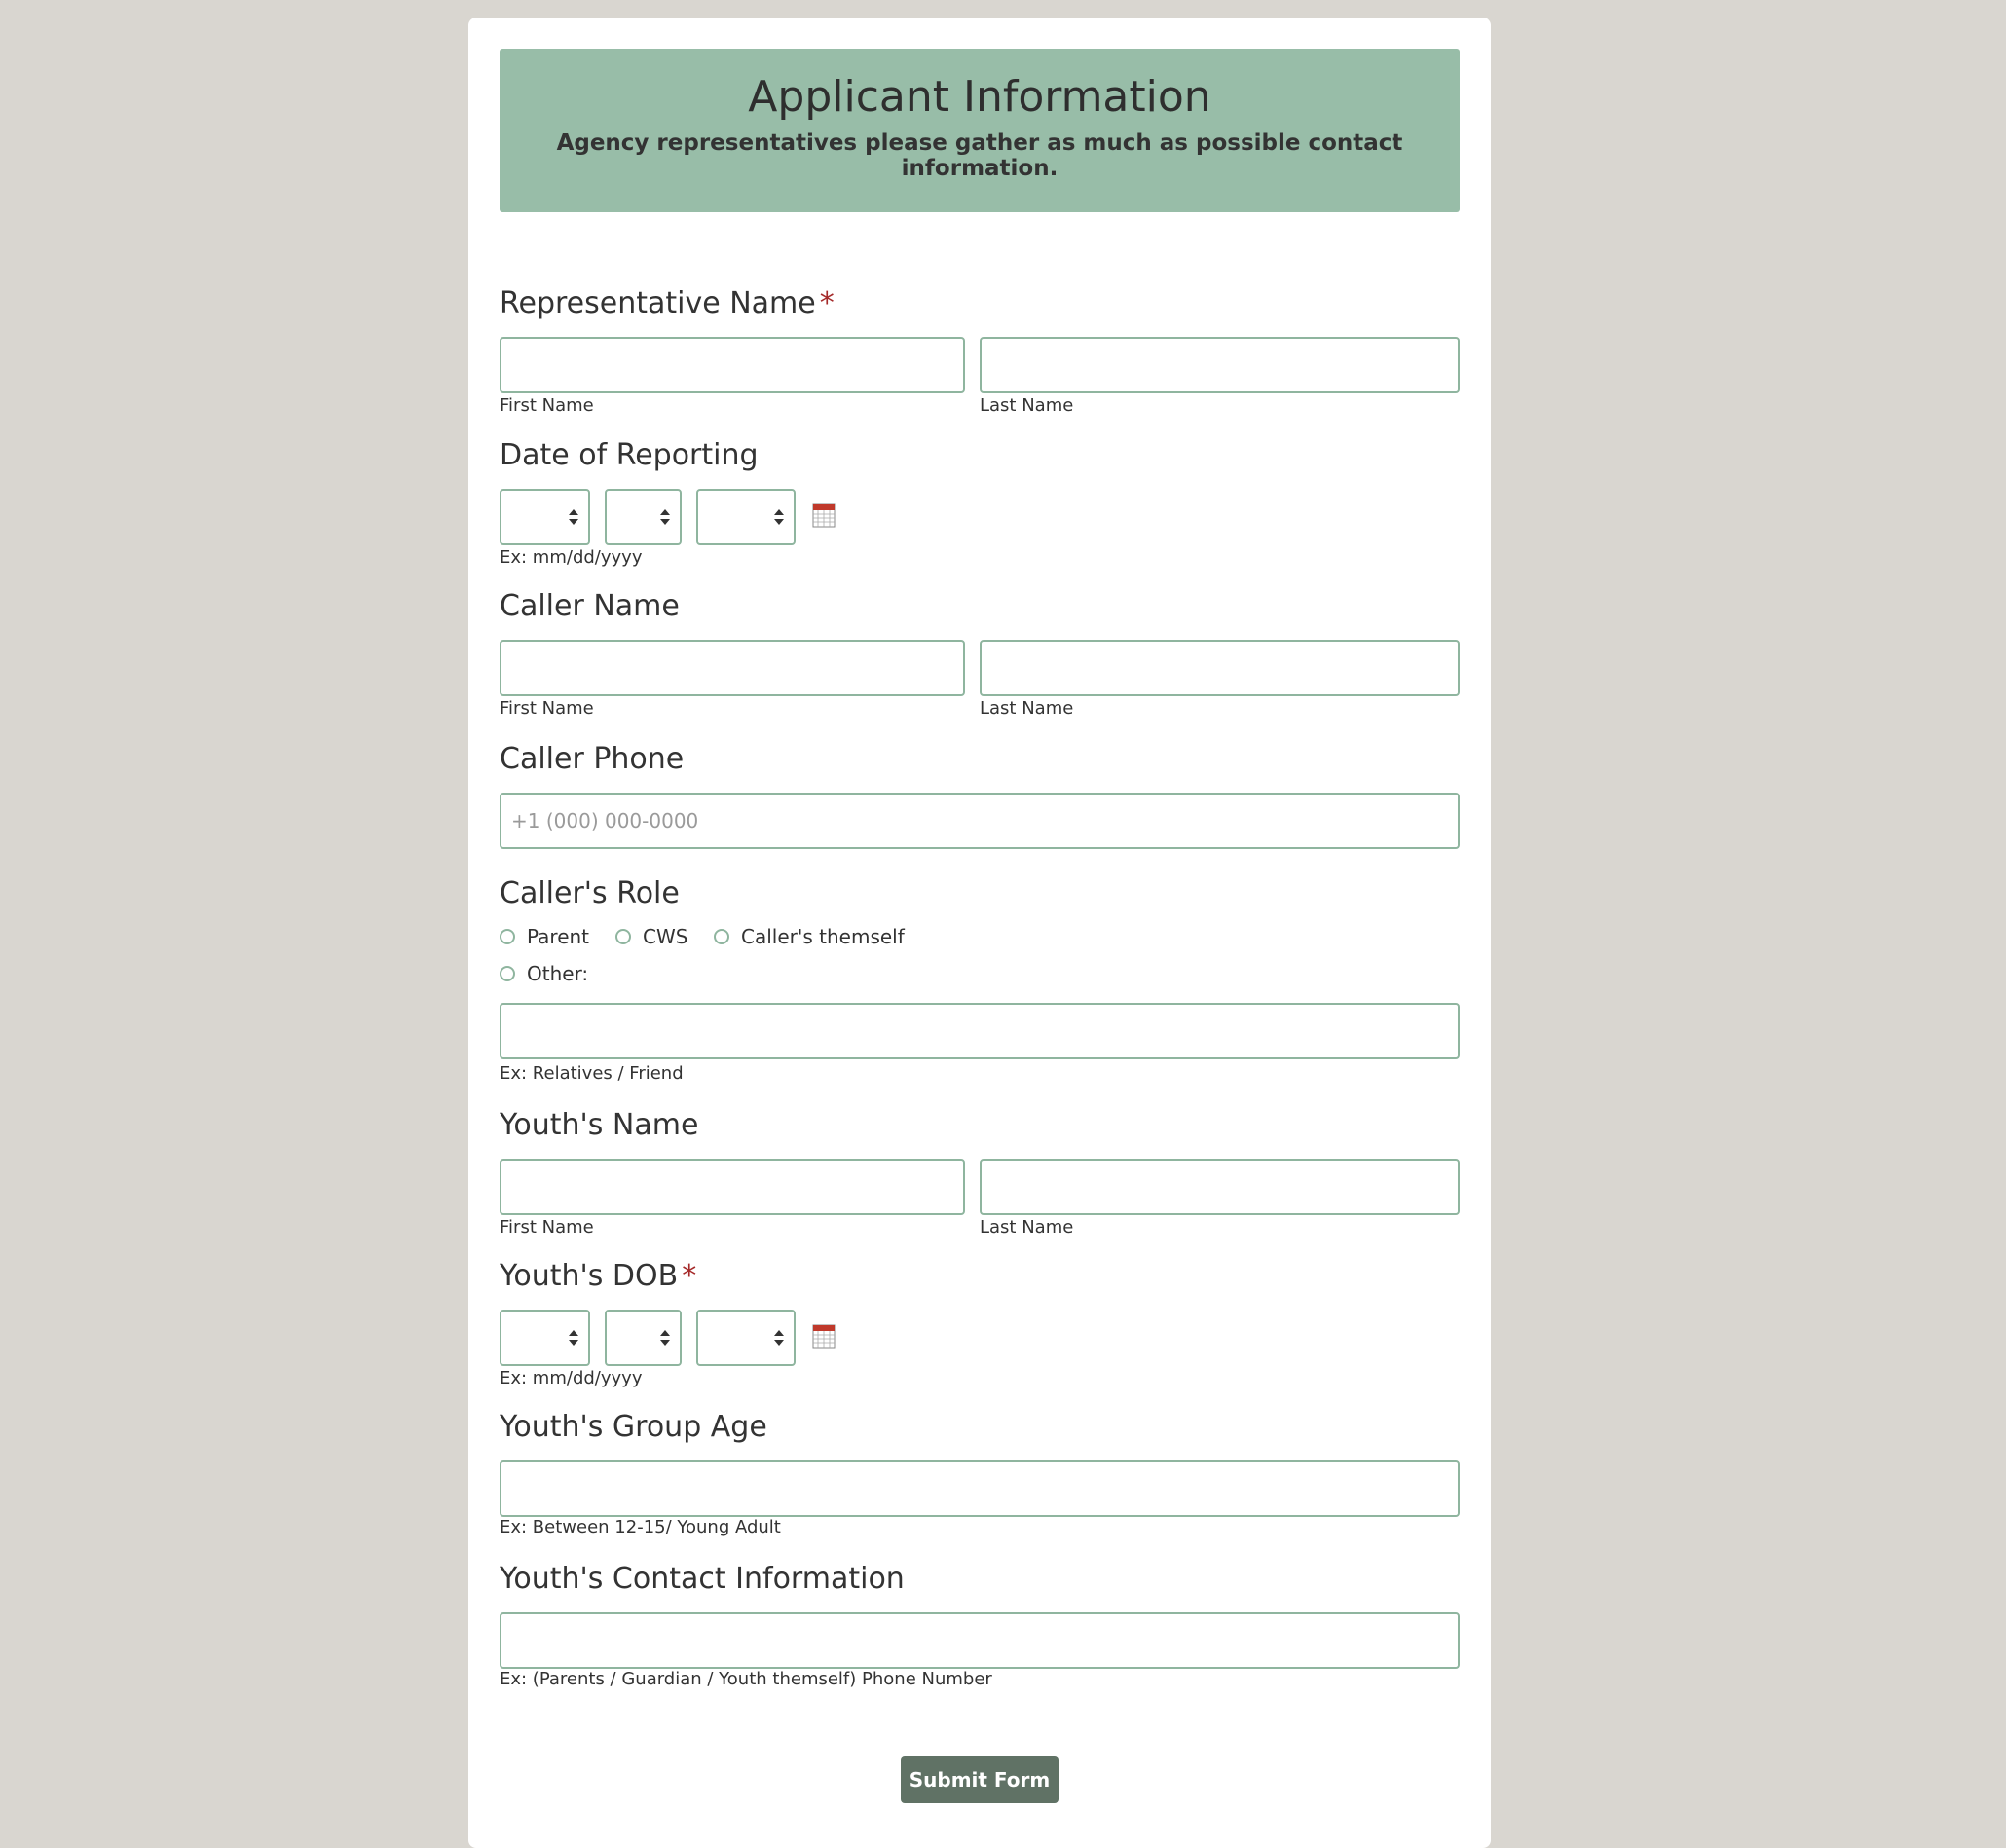 The width and height of the screenshot is (2006, 1848). What do you see at coordinates (633, 1427) in the screenshot?
I see `youths-group-age-label: Youth's Group Age` at bounding box center [633, 1427].